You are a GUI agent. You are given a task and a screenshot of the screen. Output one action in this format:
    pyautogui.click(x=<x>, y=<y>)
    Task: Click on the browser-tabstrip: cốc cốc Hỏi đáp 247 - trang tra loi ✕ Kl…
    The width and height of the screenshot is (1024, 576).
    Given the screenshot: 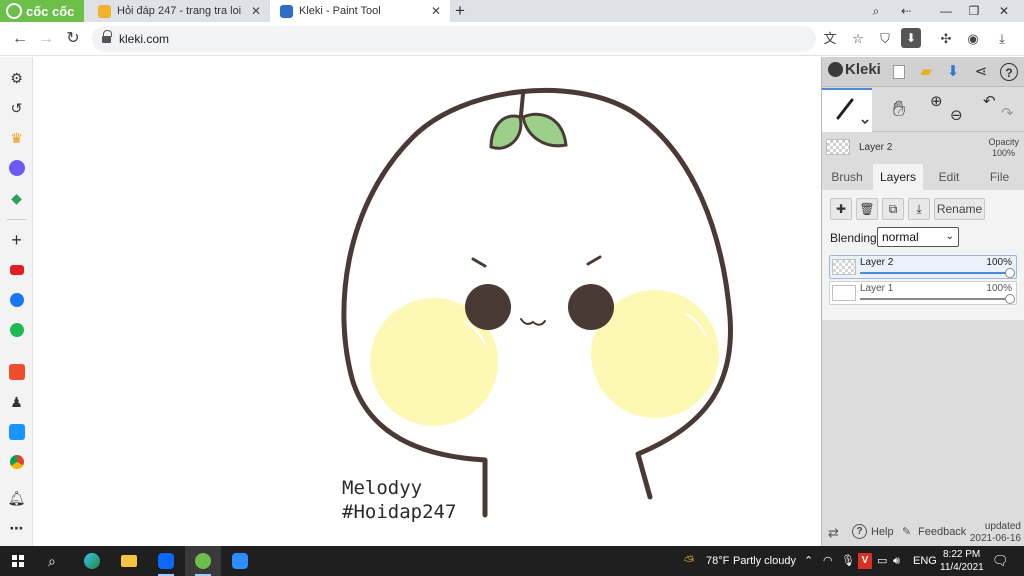 What is the action you would take?
    pyautogui.click(x=512, y=11)
    